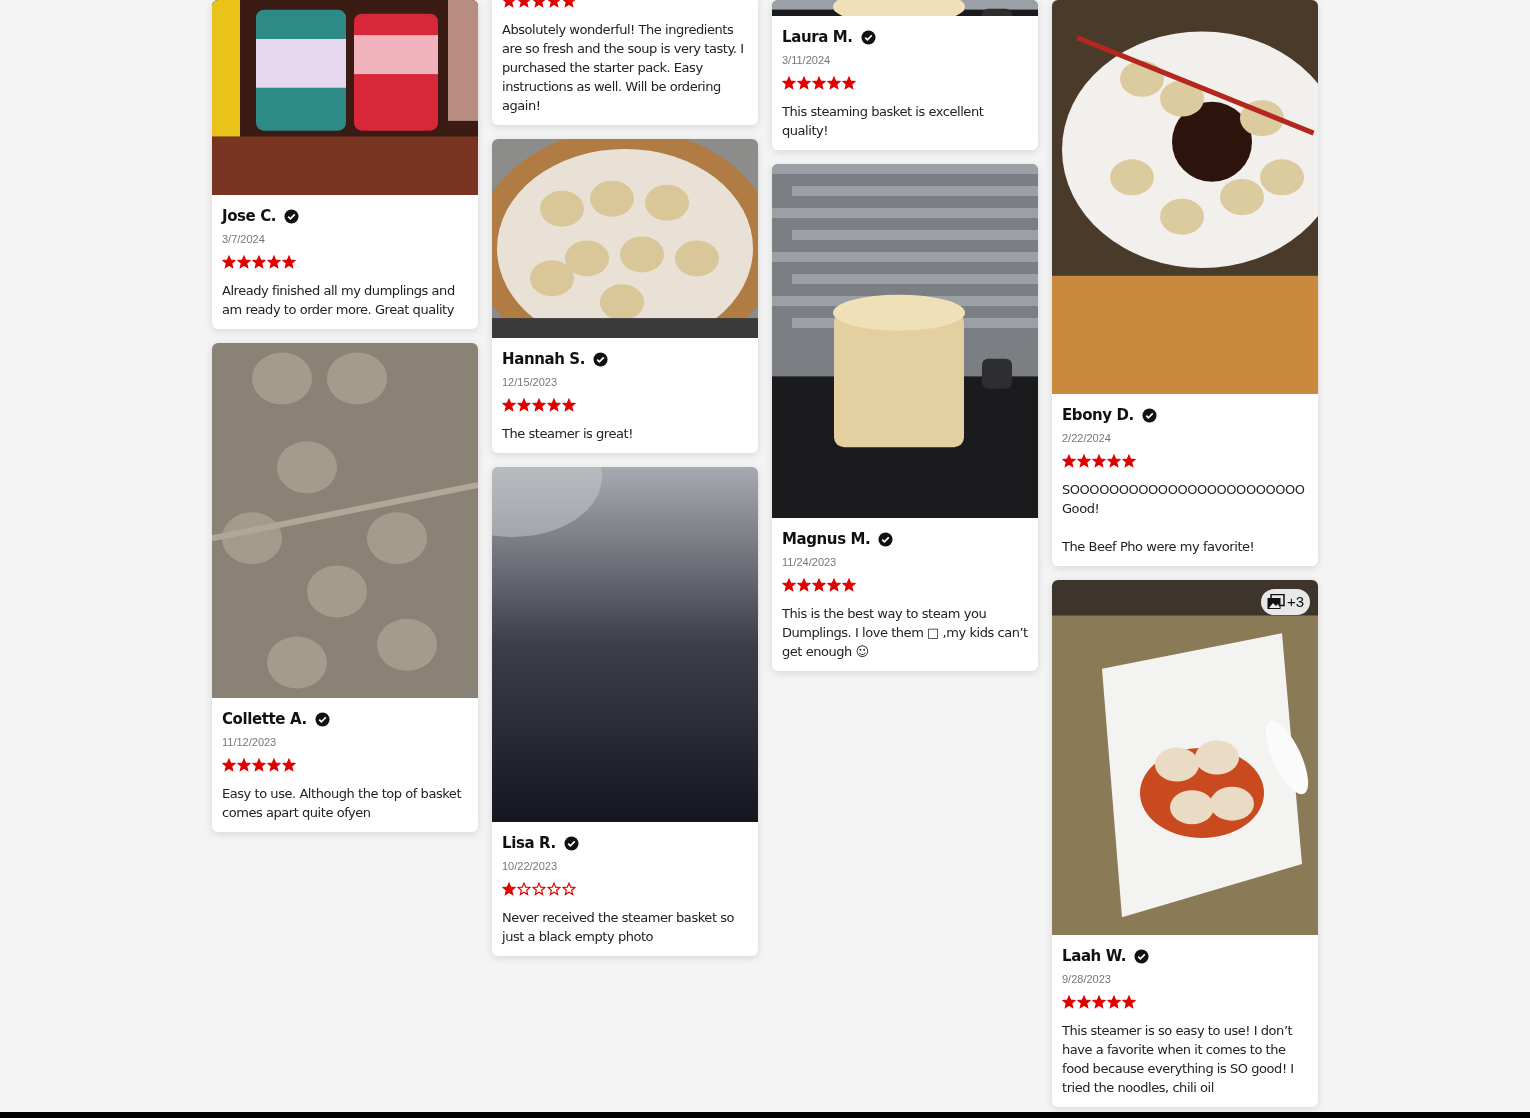 Image resolution: width=1530 pixels, height=1118 pixels. What do you see at coordinates (883, 121) in the screenshot?
I see `review-text: This steaming basket is excellent quality!` at bounding box center [883, 121].